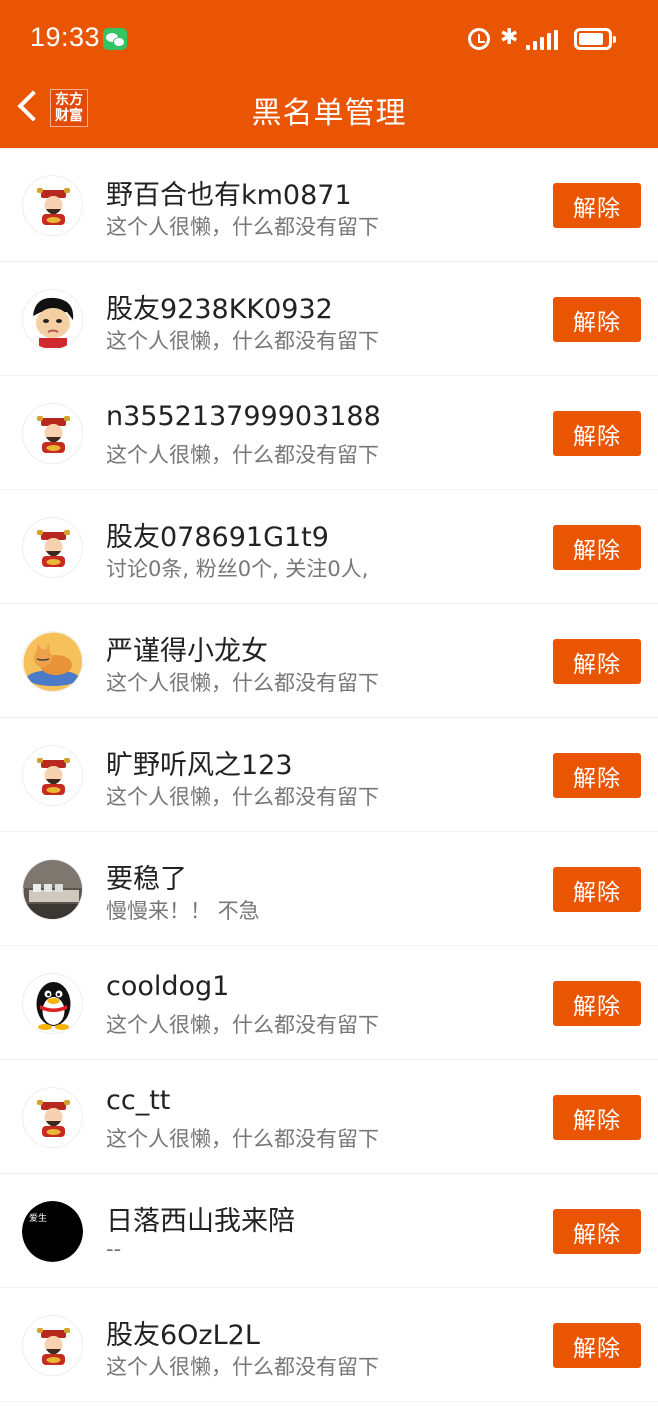 The width and height of the screenshot is (658, 1416). Describe the element at coordinates (329, 1117) in the screenshot. I see `list-item: cc_tt 这个人很懒，什么都没有留下 解除` at that location.